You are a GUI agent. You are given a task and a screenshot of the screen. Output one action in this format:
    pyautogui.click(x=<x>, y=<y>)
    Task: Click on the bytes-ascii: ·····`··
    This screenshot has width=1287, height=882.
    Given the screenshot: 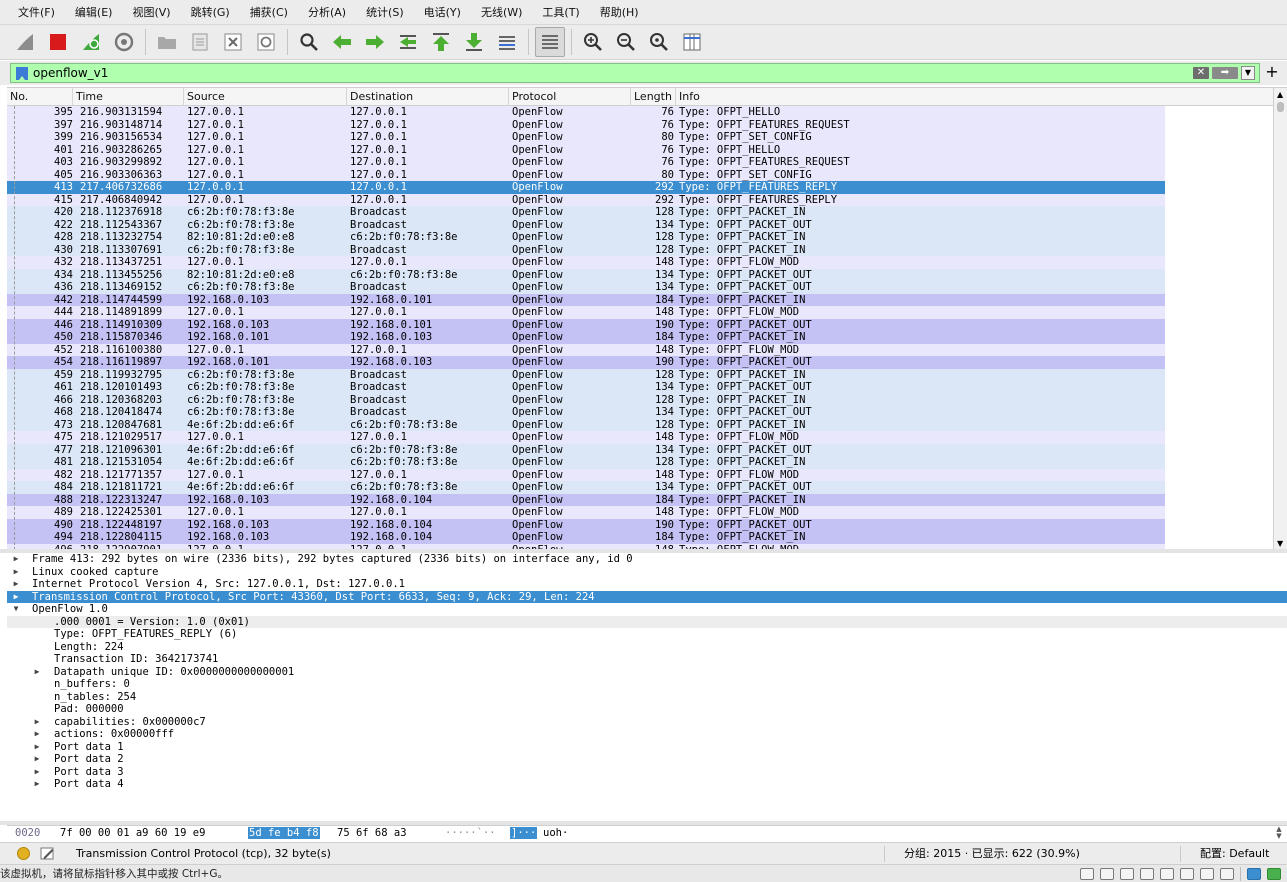 What is the action you would take?
    pyautogui.click(x=470, y=833)
    